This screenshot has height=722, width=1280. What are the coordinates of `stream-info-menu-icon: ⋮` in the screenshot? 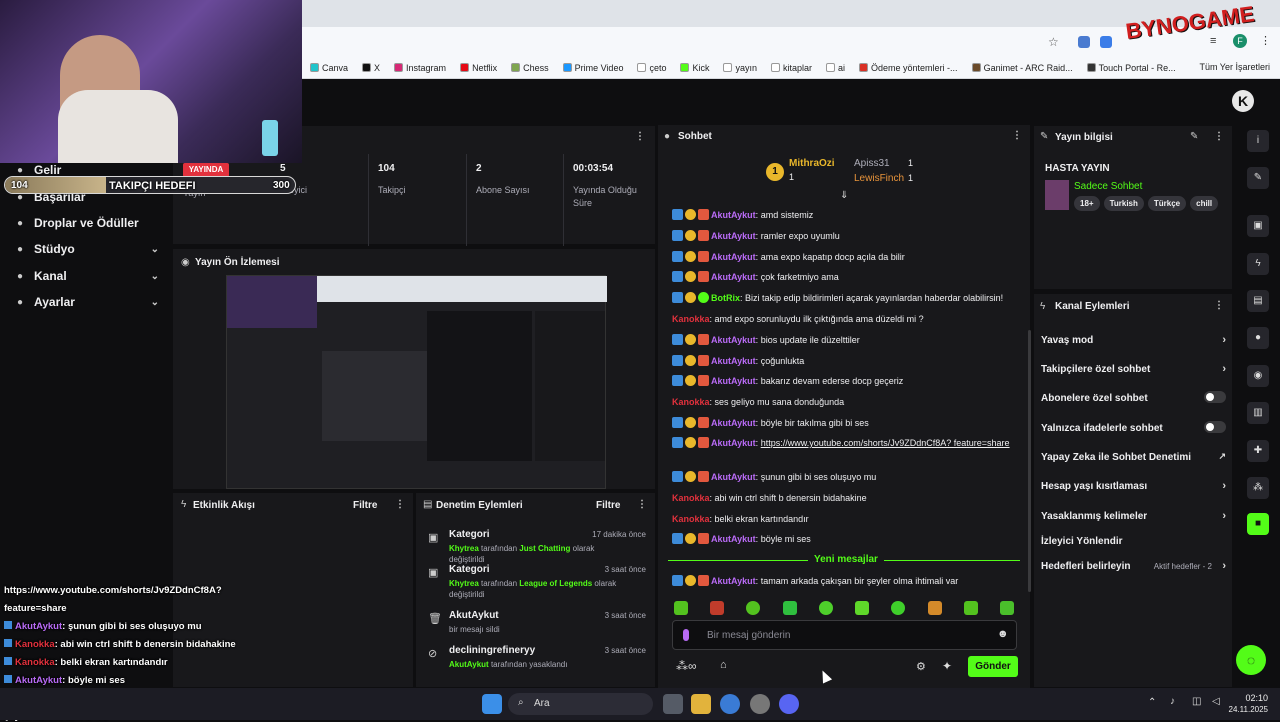 It's located at (1219, 136).